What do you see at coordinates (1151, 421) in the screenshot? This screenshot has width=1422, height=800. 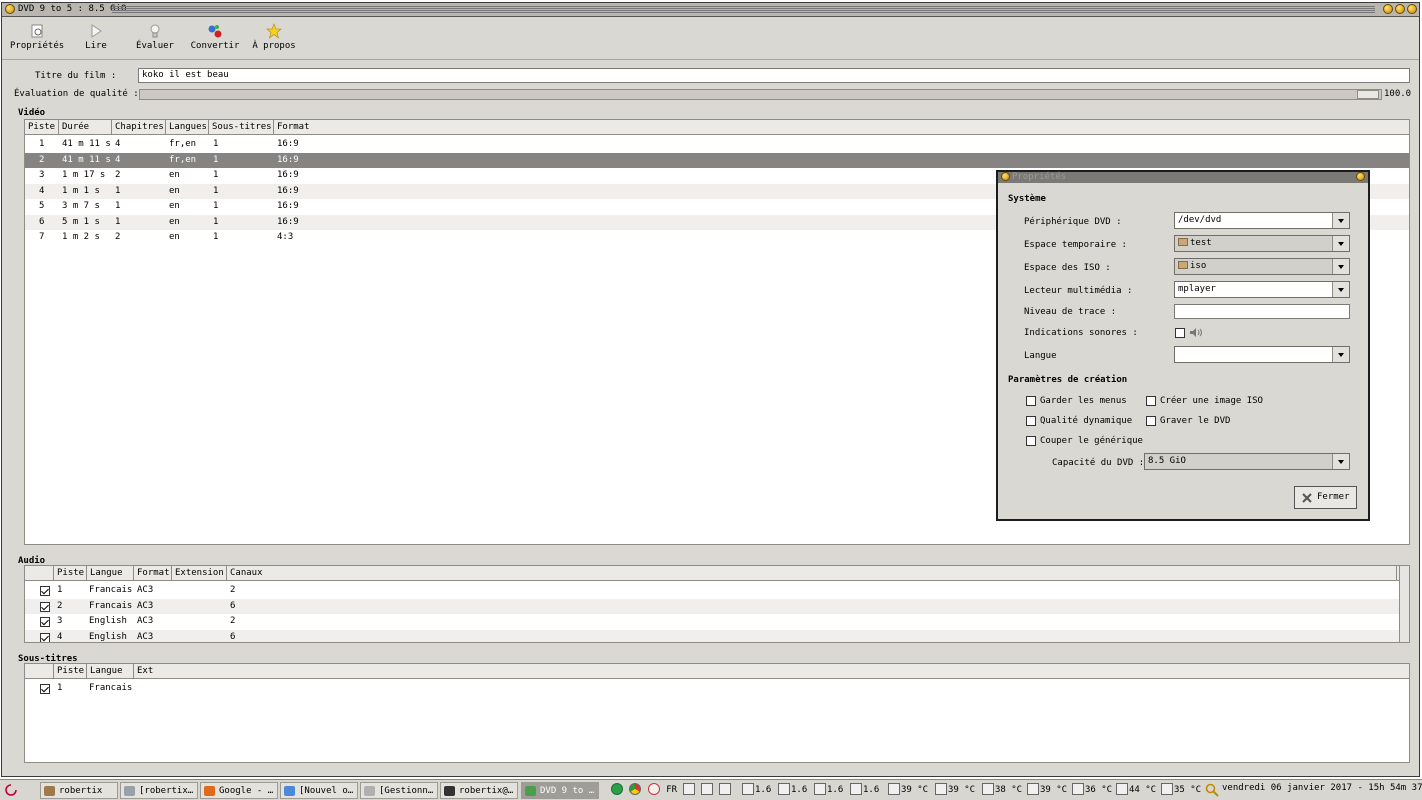 I see `burn-dvd-checkbox` at bounding box center [1151, 421].